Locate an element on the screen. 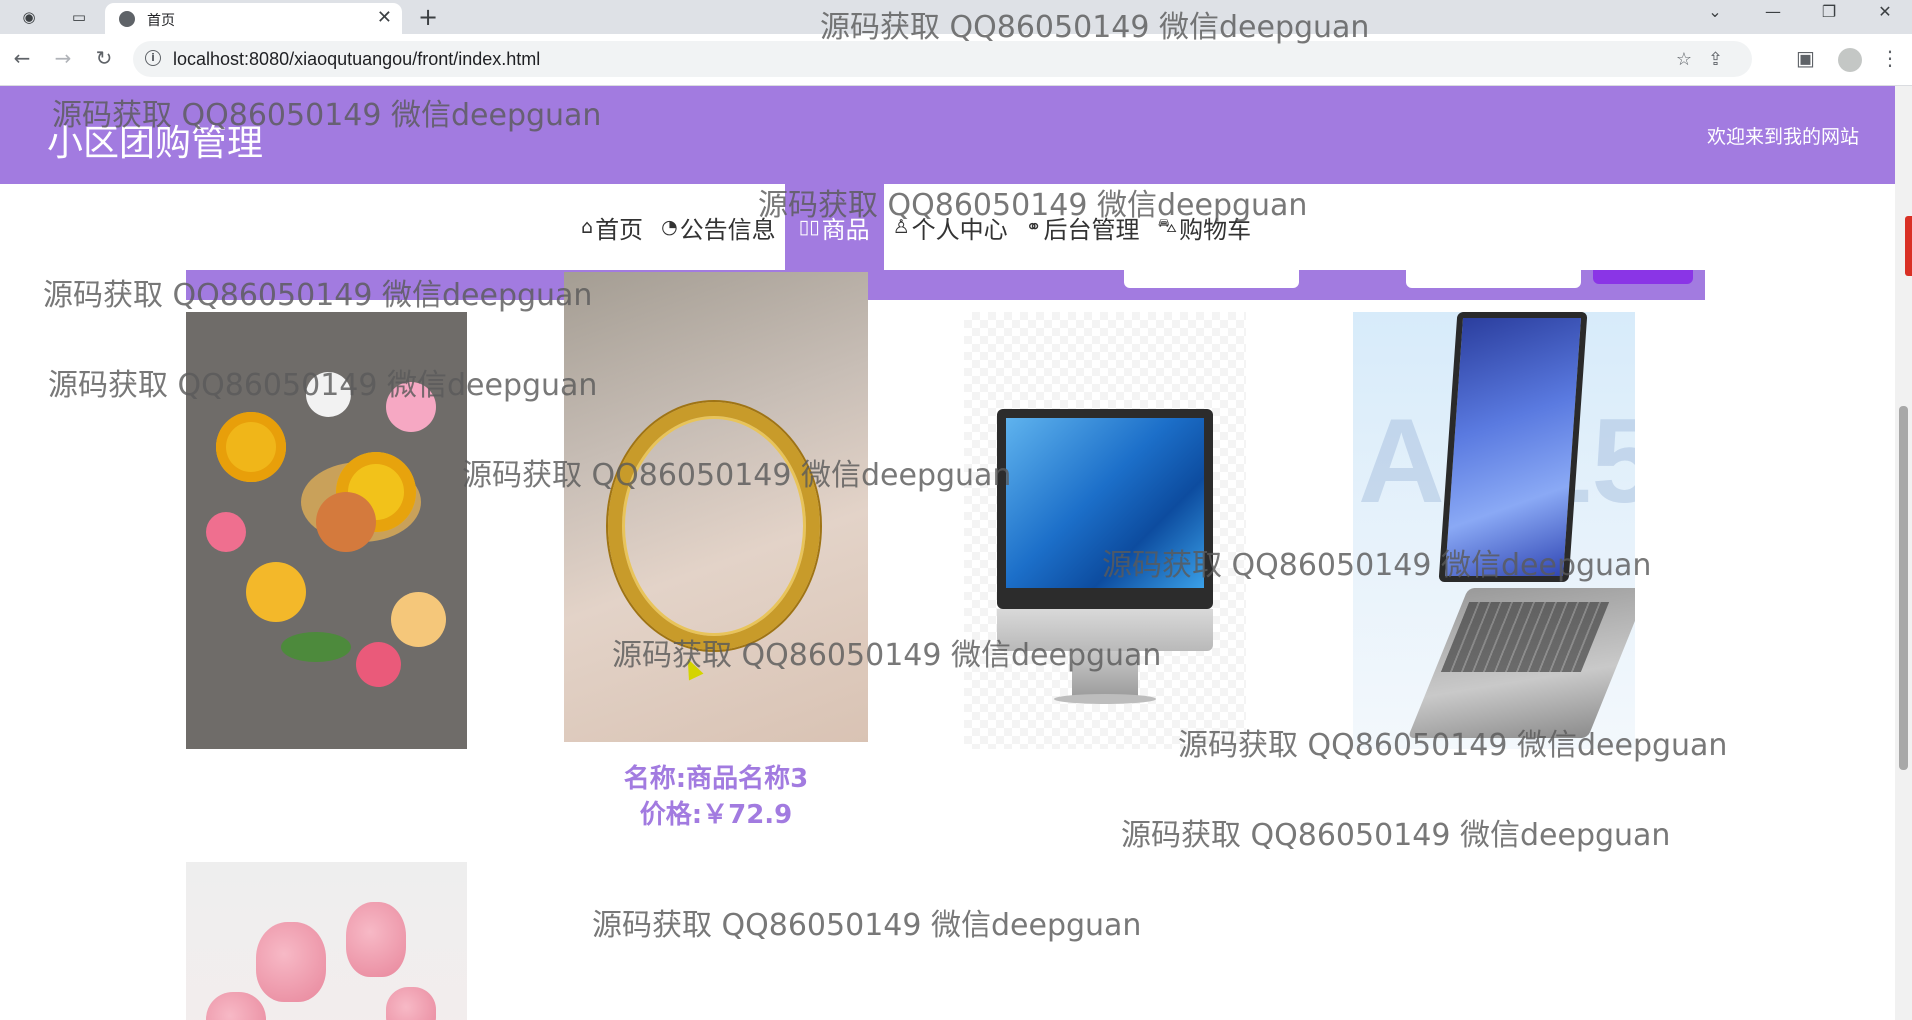 This screenshot has height=1020, width=1912. home-icon: ⌂ is located at coordinates (587, 227).